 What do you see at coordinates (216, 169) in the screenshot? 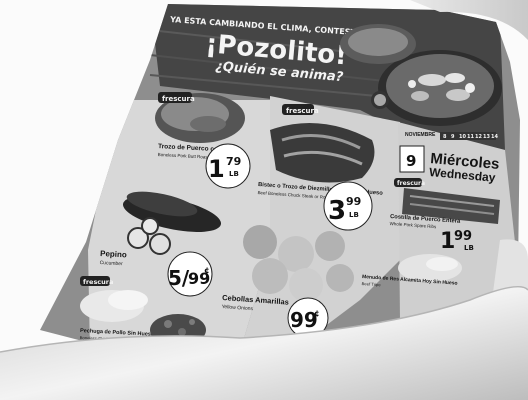
I see `pork-butt-price-main: 1` at bounding box center [216, 169].